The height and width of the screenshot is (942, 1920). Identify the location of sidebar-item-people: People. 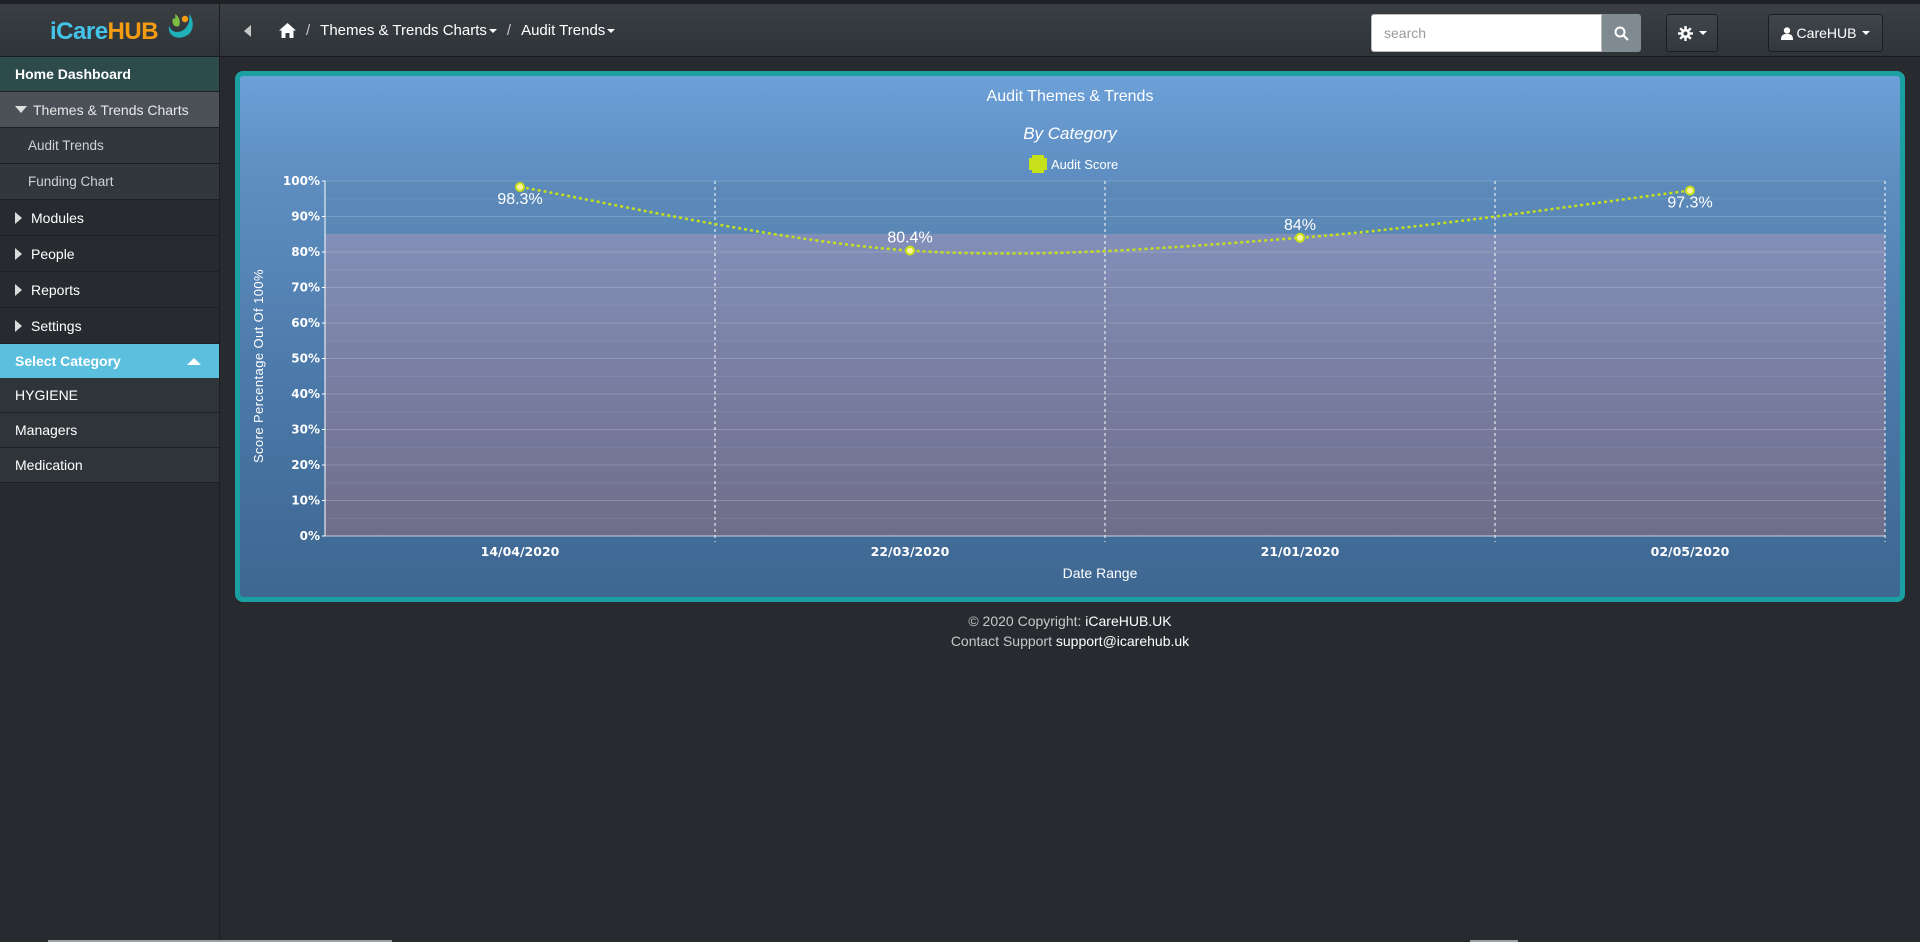
(109, 254).